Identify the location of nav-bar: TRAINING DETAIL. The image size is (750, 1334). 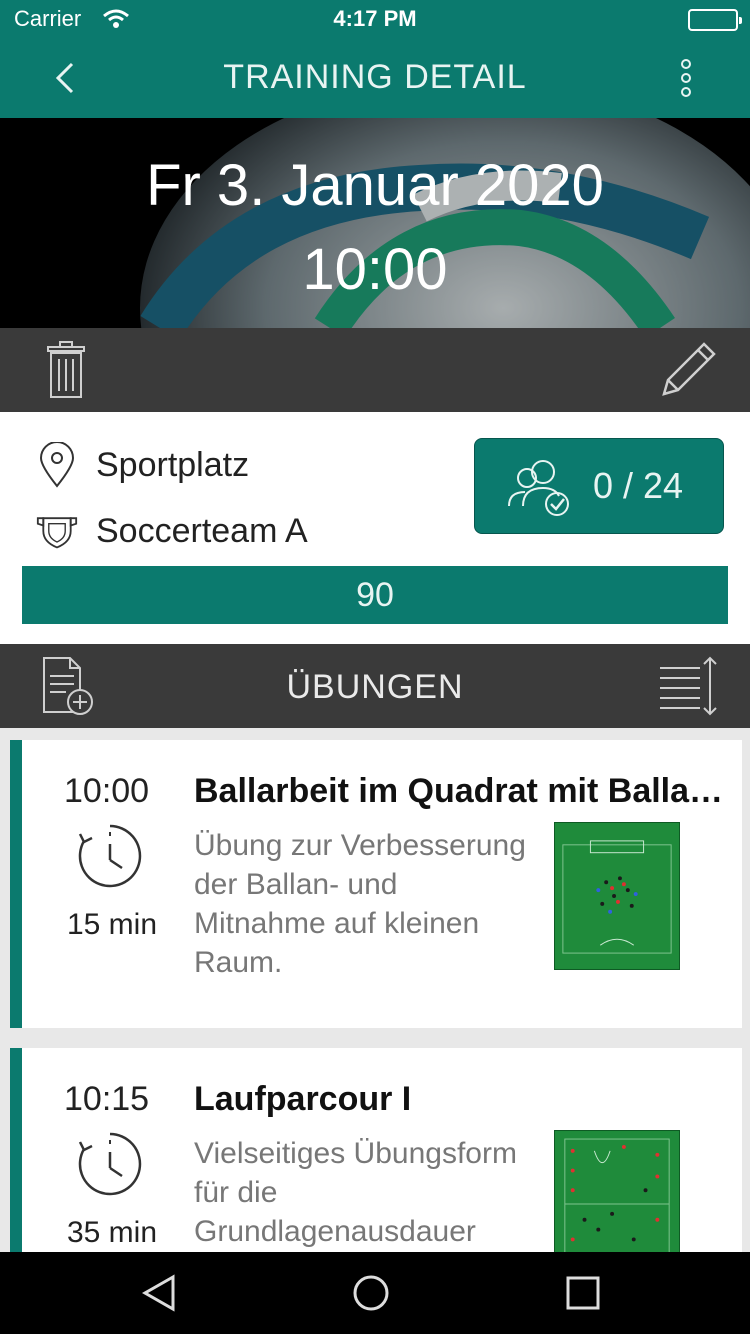
(375, 79).